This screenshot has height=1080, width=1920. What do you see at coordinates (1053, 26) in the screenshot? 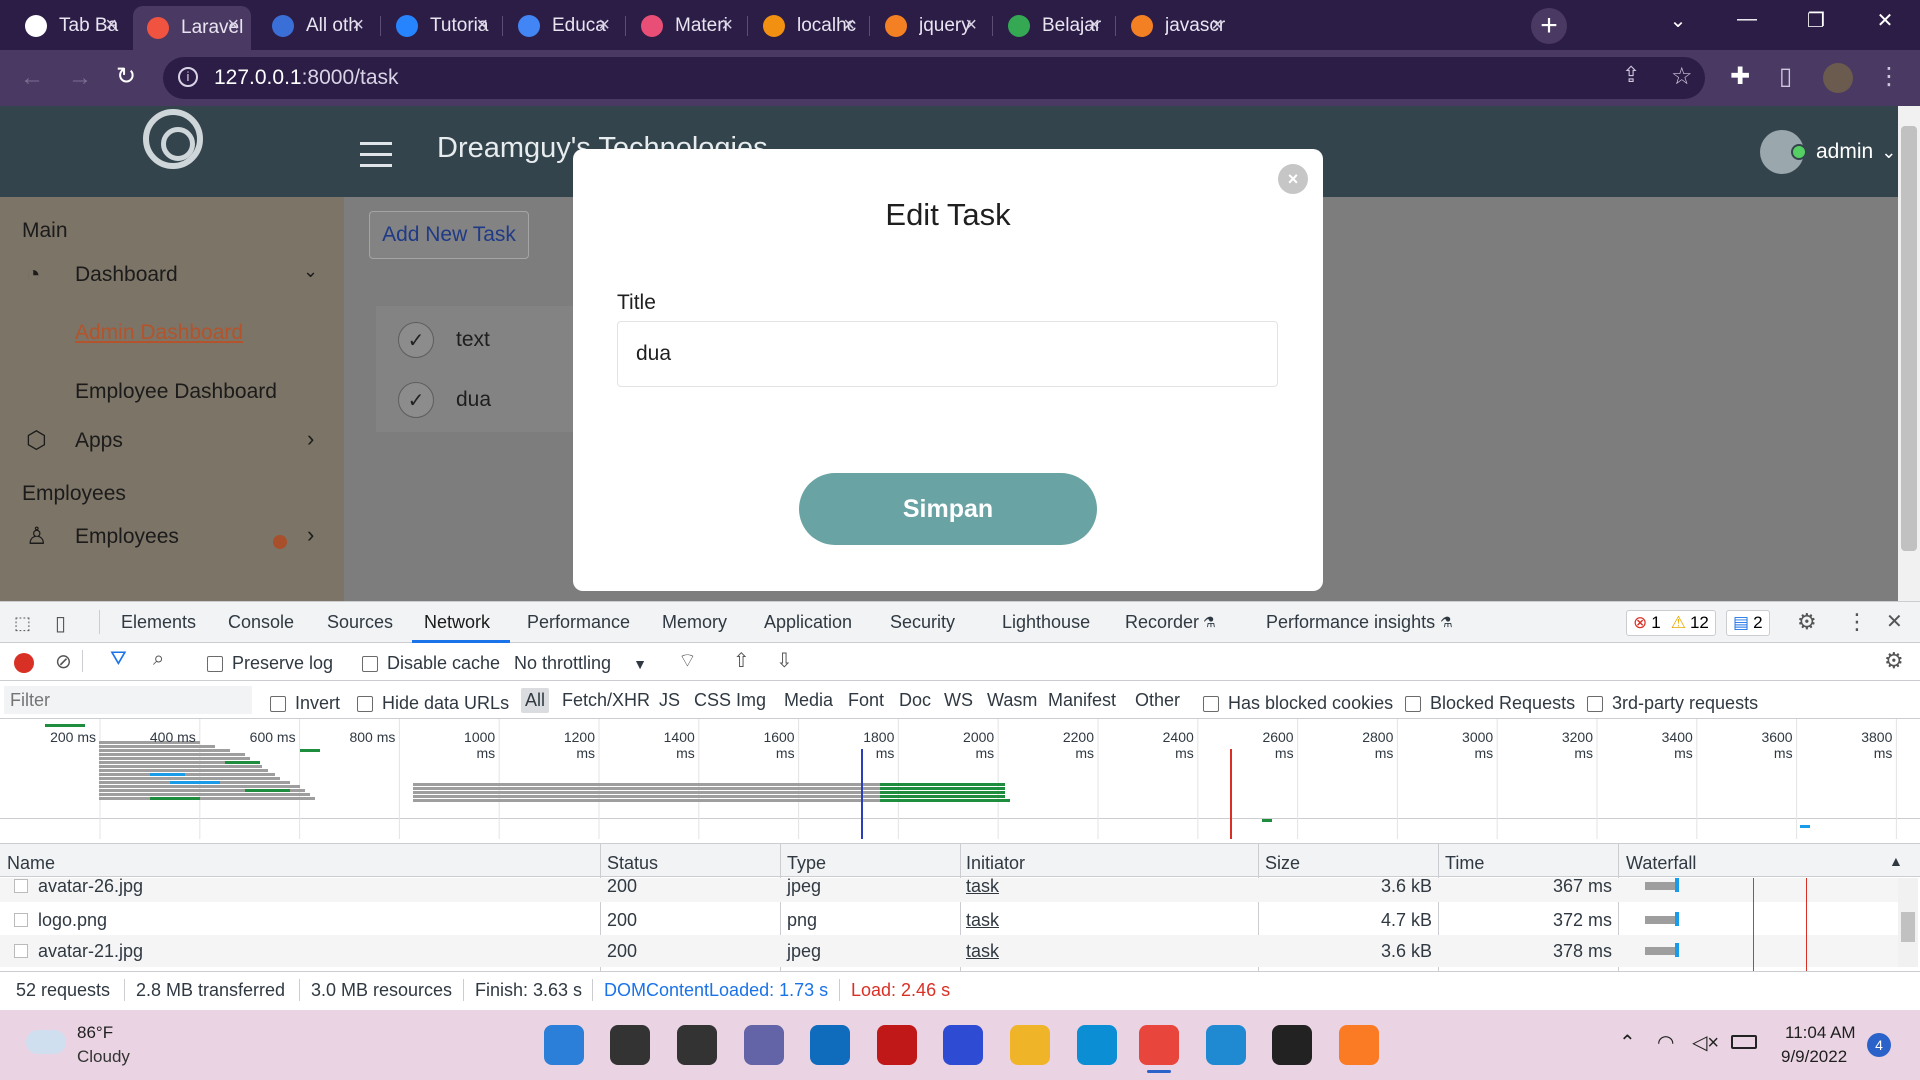
I see `browser-tab: Belajar ×` at bounding box center [1053, 26].